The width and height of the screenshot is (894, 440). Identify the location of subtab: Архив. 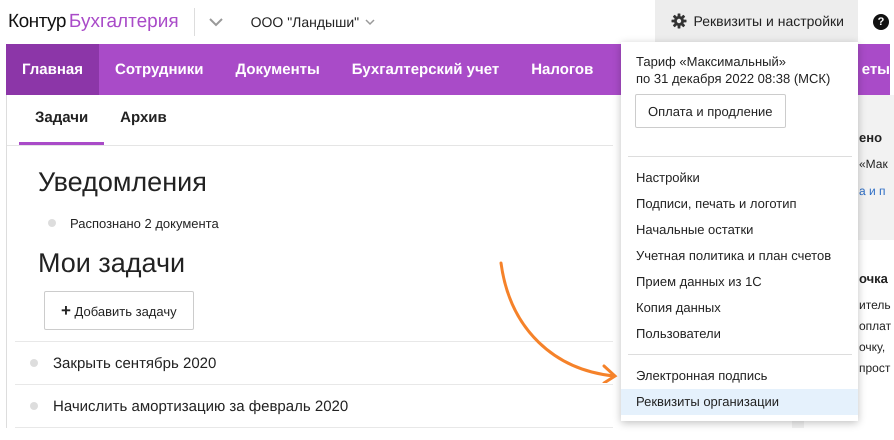
(143, 120).